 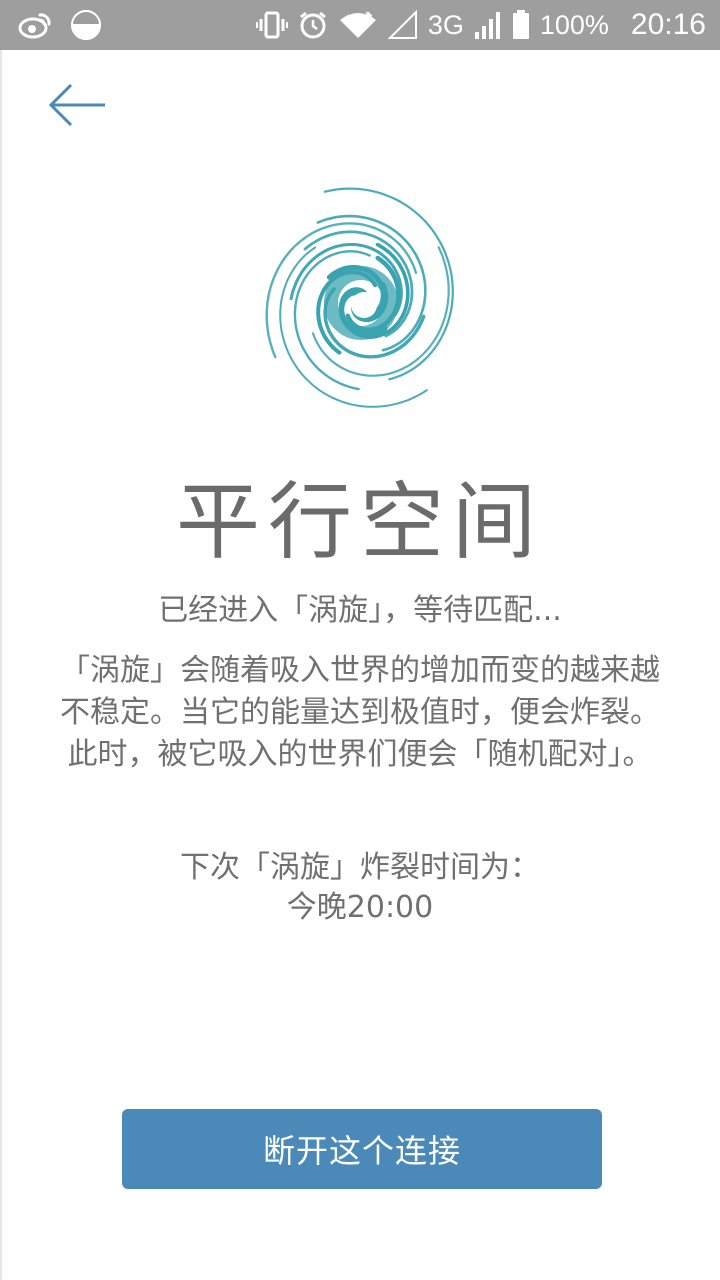 I want to click on signal-outline-icon, so click(x=402, y=25).